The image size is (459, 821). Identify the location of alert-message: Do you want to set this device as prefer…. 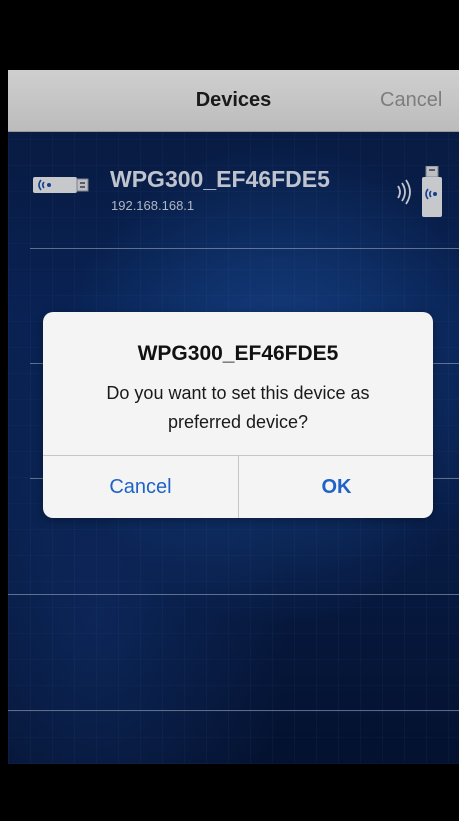
(238, 407).